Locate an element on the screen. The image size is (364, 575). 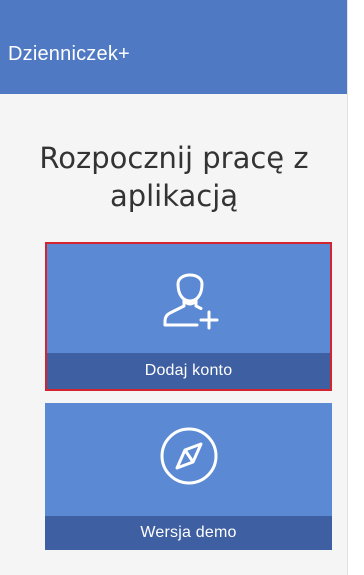
demo-version-label: Wersja demo is located at coordinates (188, 533).